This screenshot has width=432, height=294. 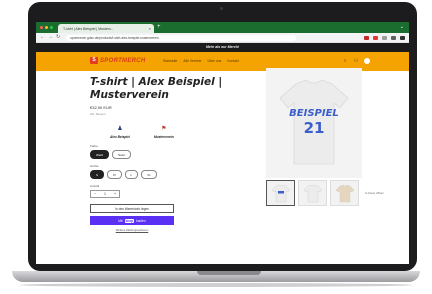 I want to click on reload-icon: ↻, so click(x=58, y=37).